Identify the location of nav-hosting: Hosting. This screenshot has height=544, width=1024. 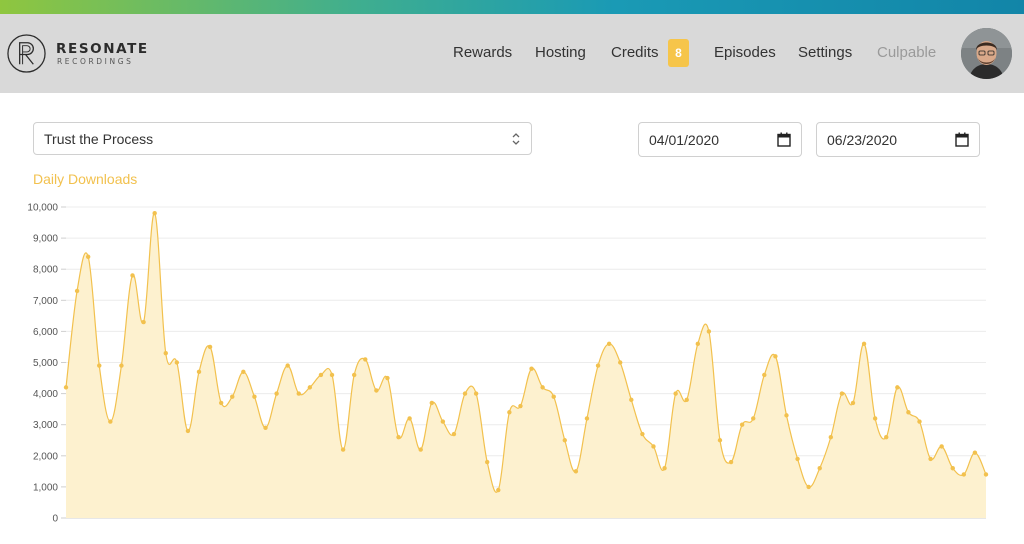
(560, 52).